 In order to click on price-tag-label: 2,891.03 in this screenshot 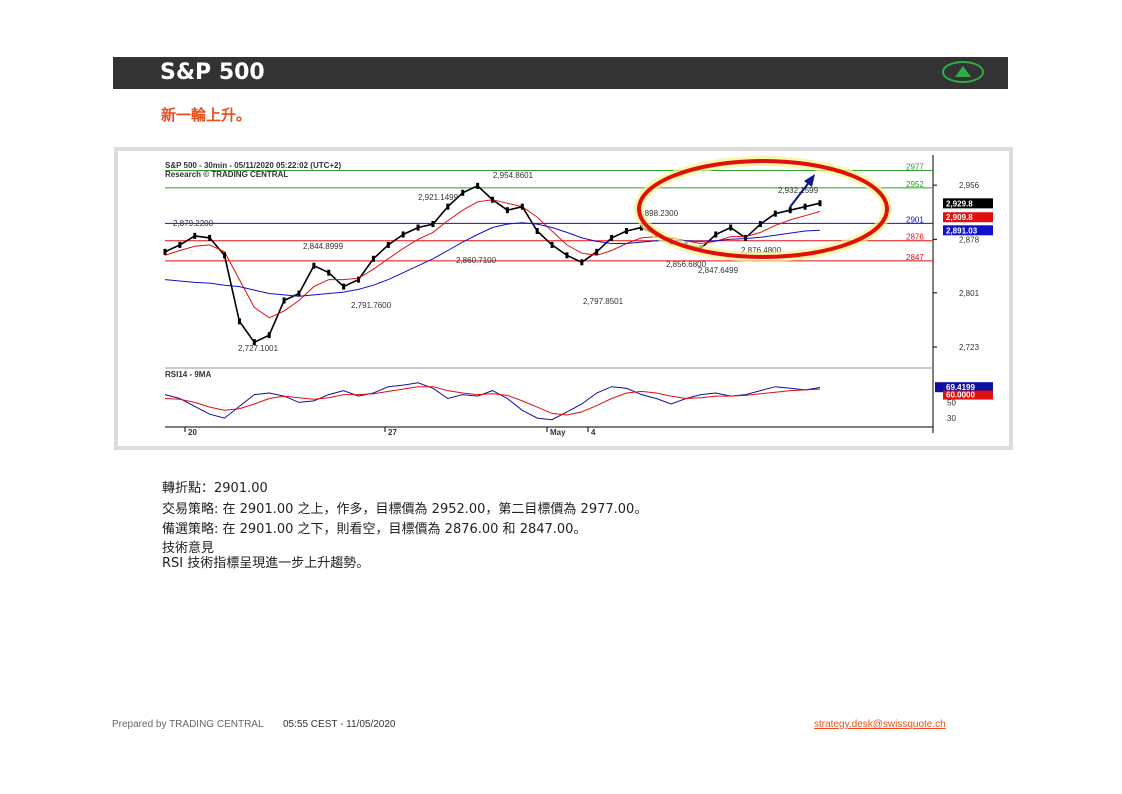, I will do `click(962, 230)`.